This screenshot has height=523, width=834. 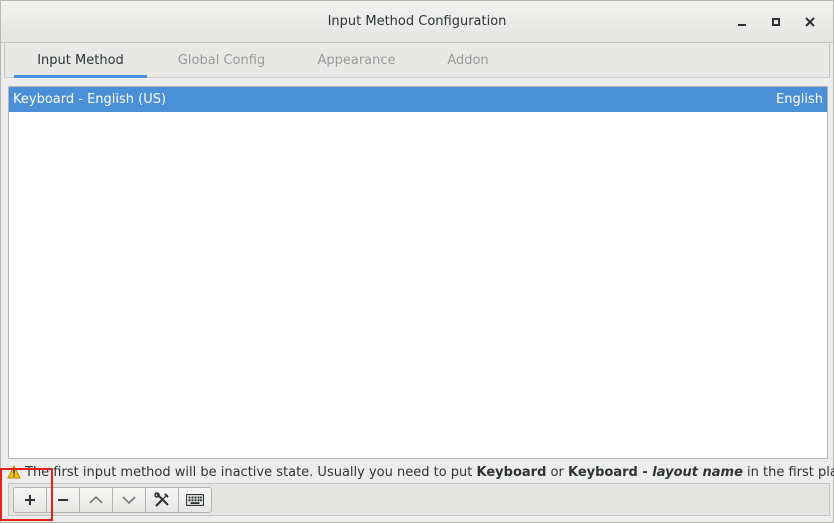 I want to click on move-down-button, so click(x=129, y=500).